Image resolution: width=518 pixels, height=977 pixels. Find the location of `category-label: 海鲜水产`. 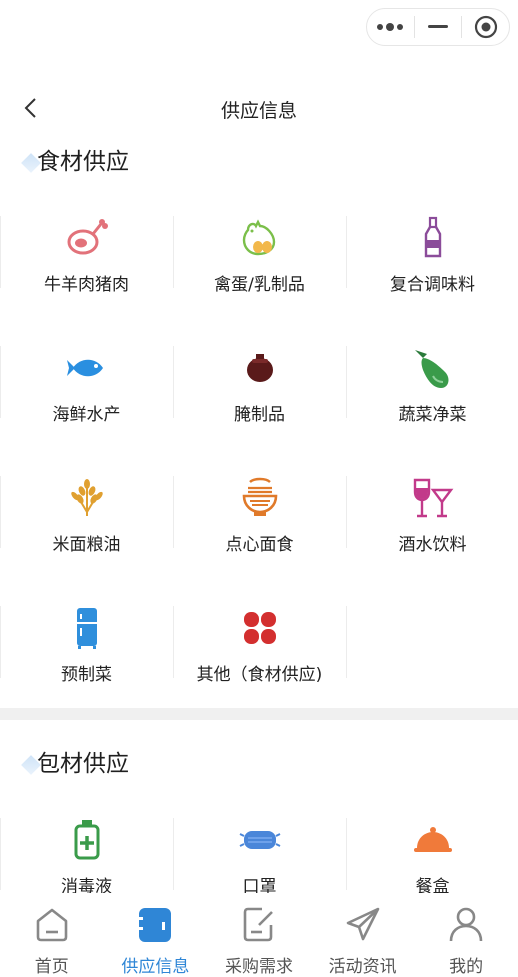

category-label: 海鲜水产 is located at coordinates (86, 415).